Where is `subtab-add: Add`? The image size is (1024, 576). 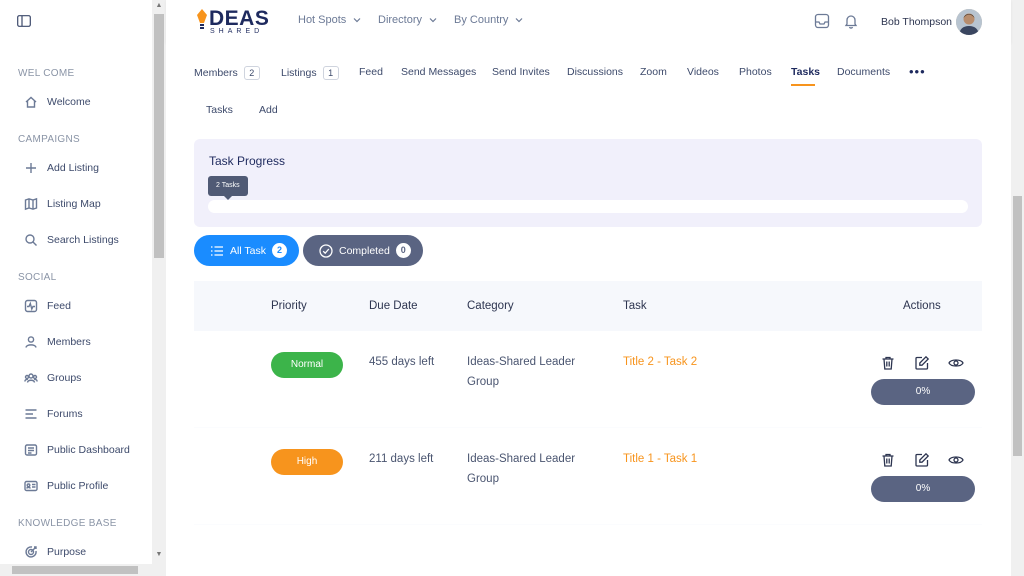 subtab-add: Add is located at coordinates (268, 110).